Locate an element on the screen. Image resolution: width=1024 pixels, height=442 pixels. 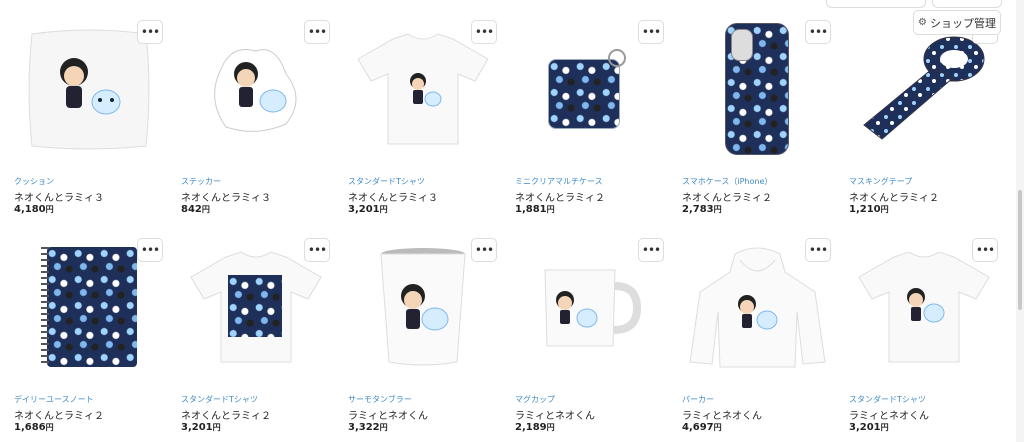
product-price: 4,697円 is located at coordinates (702, 427).